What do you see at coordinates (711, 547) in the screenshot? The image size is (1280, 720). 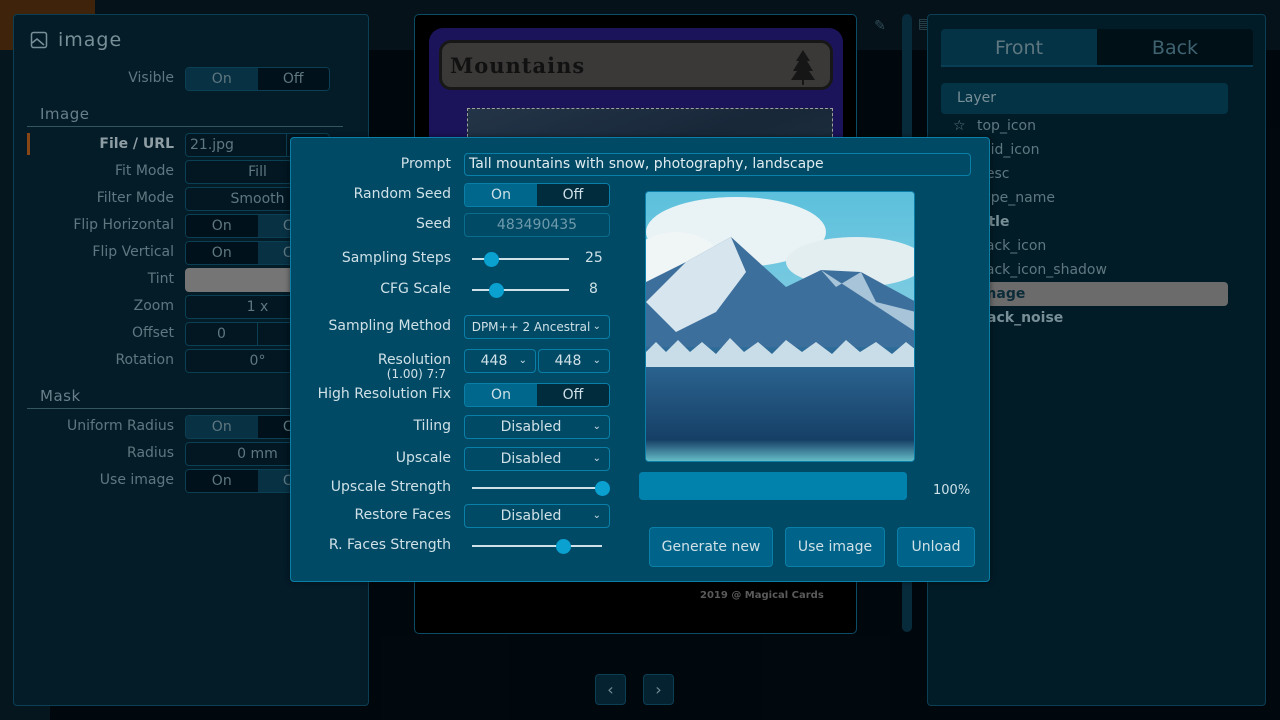 I see `generate-new-button: Generate new` at bounding box center [711, 547].